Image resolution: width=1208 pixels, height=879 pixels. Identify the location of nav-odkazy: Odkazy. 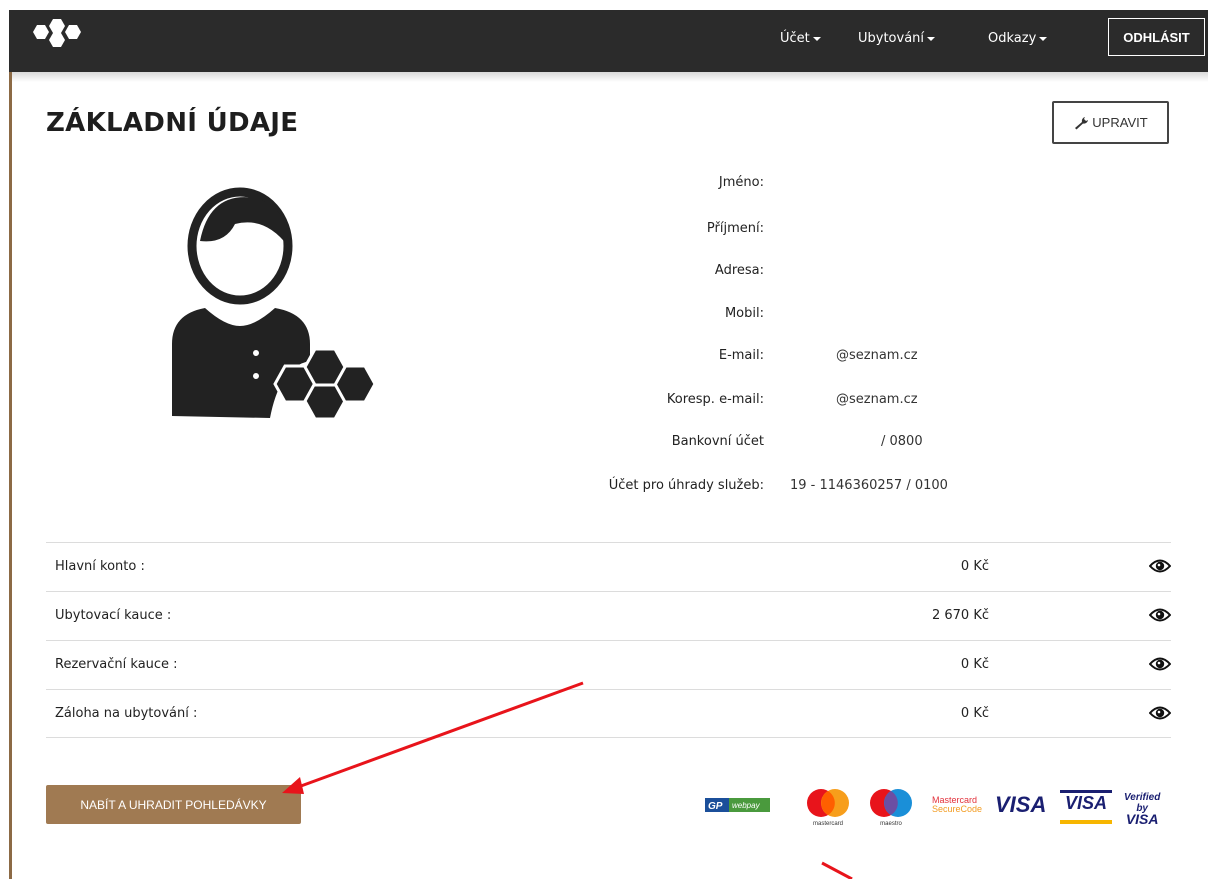
(1018, 38).